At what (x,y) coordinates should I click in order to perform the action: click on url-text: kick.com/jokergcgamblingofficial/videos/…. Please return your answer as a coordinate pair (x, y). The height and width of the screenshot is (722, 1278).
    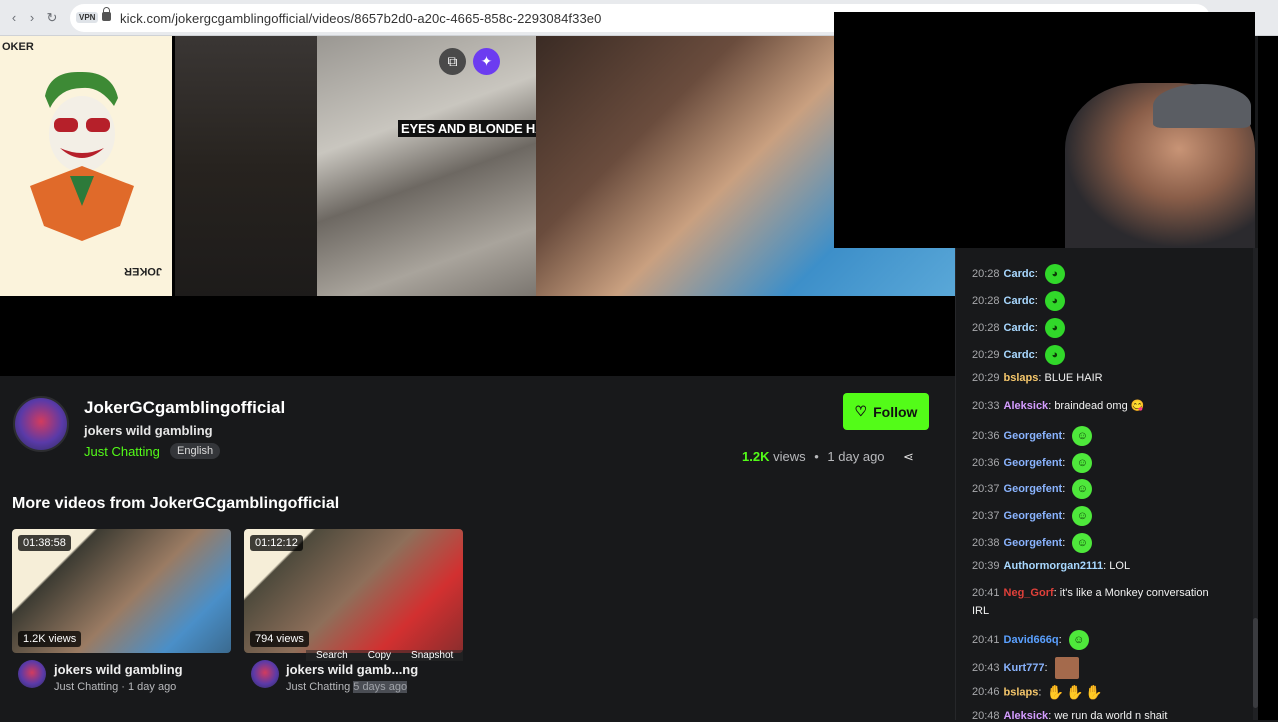
    Looking at the image, I should click on (360, 18).